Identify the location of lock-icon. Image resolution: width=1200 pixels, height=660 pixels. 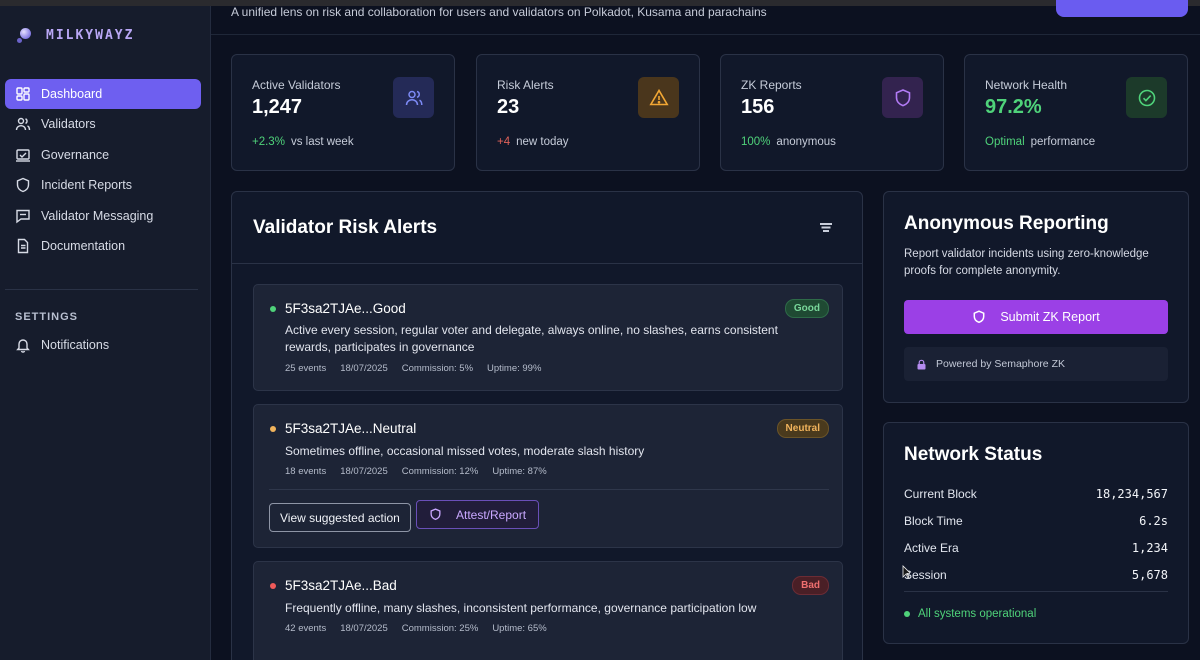
(921, 364).